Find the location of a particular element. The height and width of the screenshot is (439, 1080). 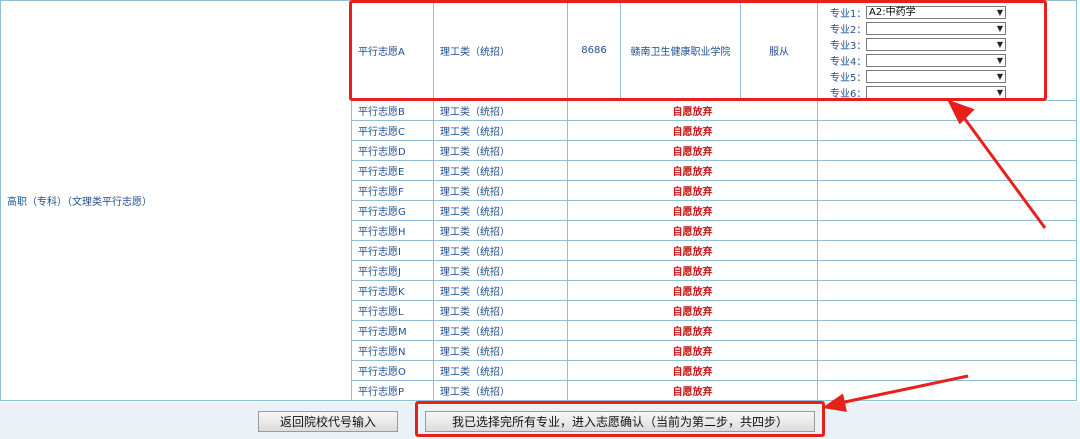

volunteer-name-cell: 平行志愿J is located at coordinates (392, 270).